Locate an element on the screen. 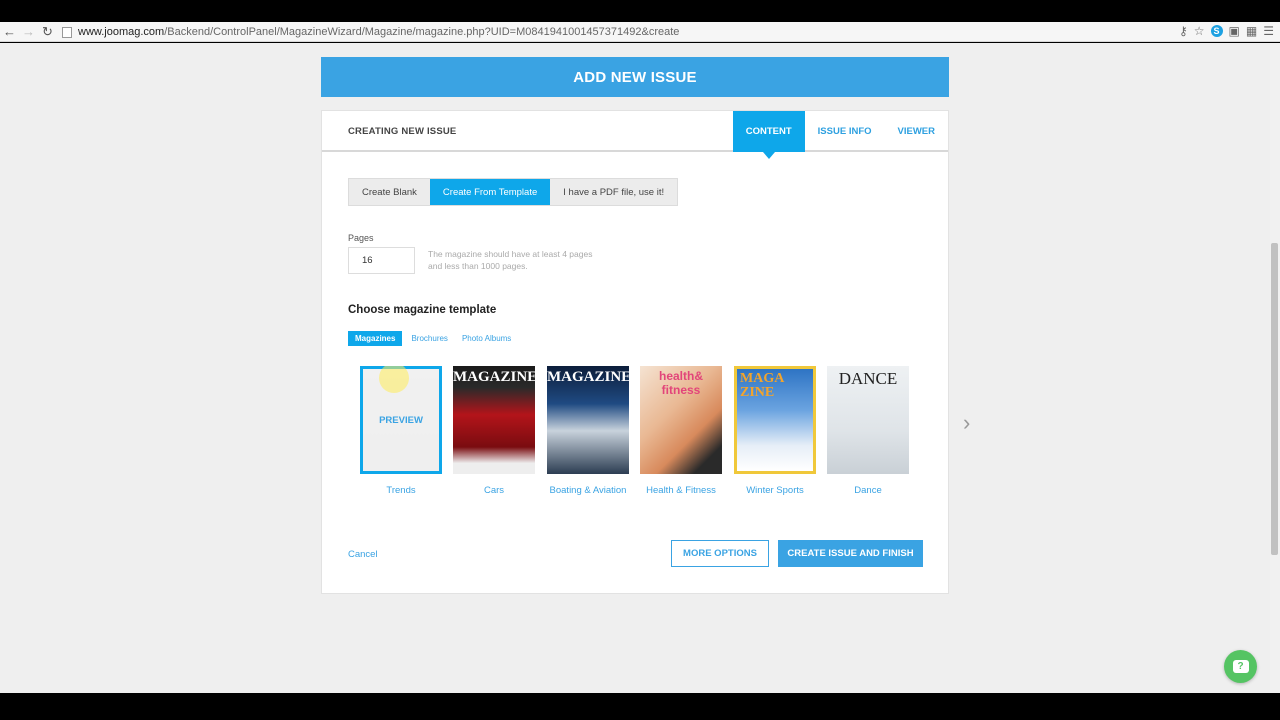 This screenshot has width=1280, height=720. back-arrow-icon: ← is located at coordinates (9, 32).